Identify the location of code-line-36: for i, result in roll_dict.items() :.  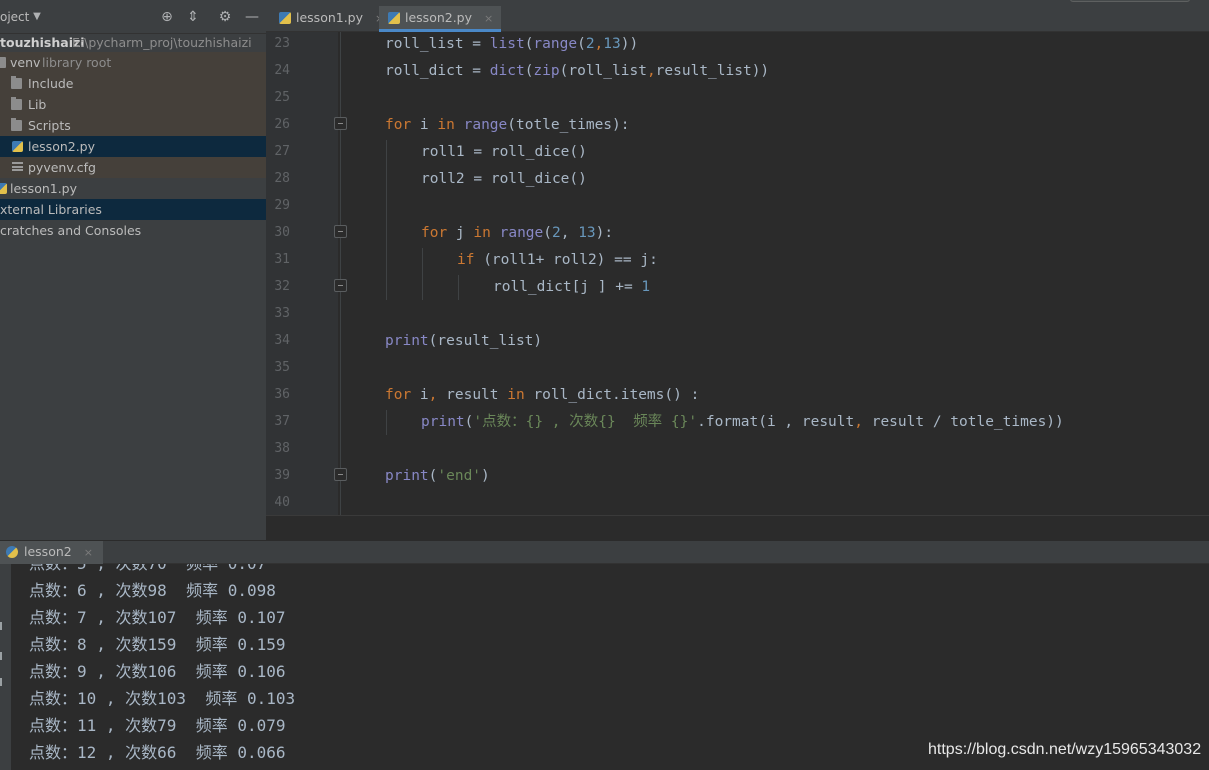
(542, 395).